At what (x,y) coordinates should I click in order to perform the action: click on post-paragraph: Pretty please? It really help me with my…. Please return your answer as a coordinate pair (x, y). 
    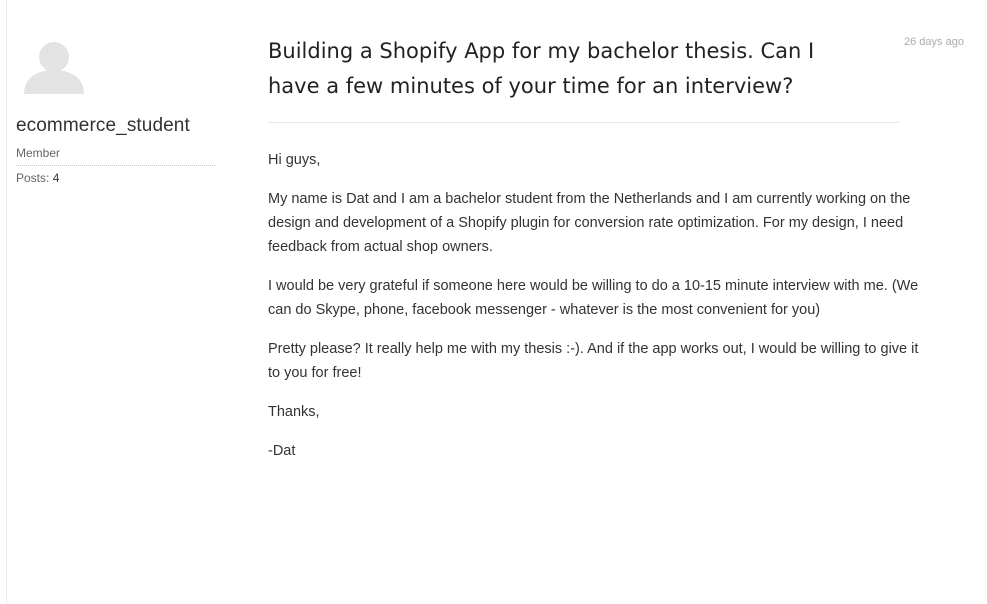
    Looking at the image, I should click on (593, 361).